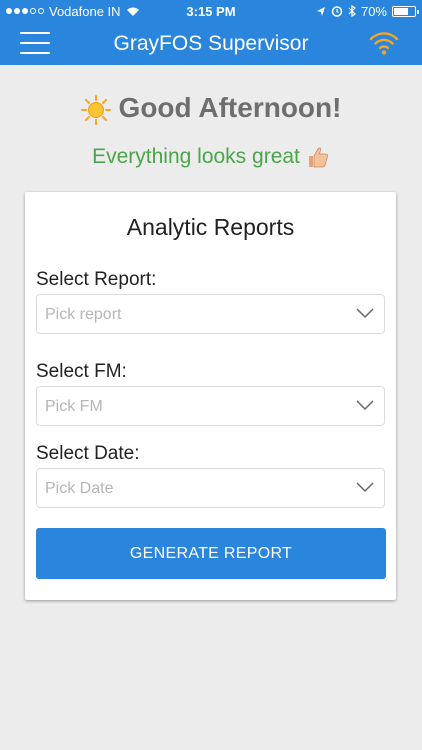 Image resolution: width=422 pixels, height=750 pixels. I want to click on status-bar: Vodafone IN 3:15 PM 70%, so click(211, 11).